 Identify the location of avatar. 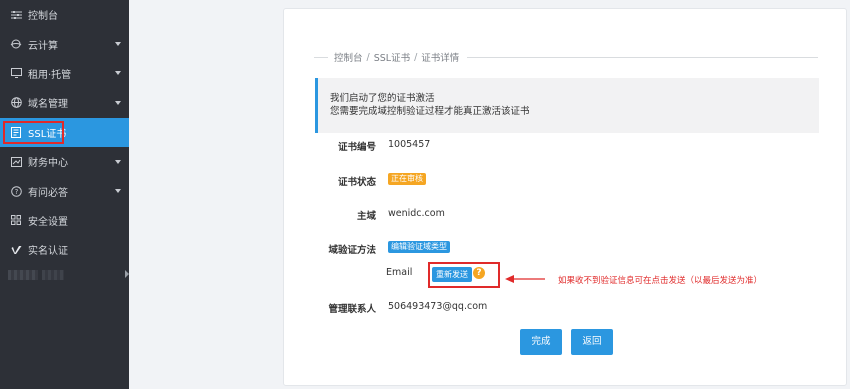
(23, 275).